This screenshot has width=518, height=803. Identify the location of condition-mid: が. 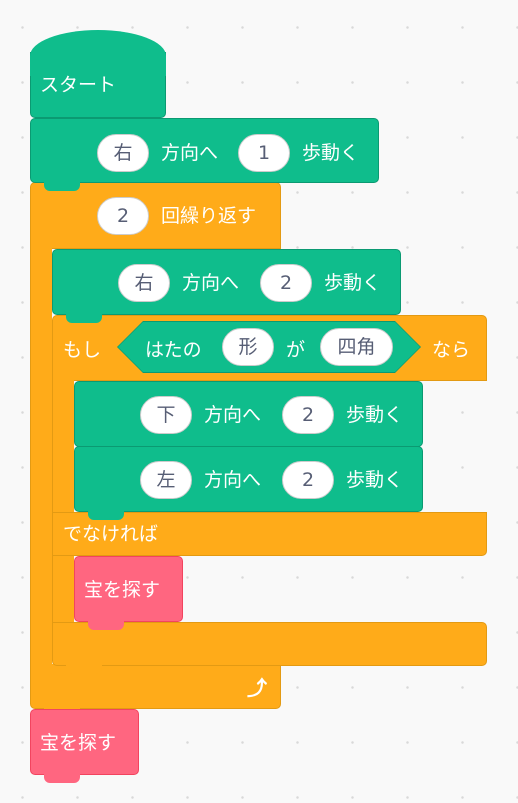
(296, 350).